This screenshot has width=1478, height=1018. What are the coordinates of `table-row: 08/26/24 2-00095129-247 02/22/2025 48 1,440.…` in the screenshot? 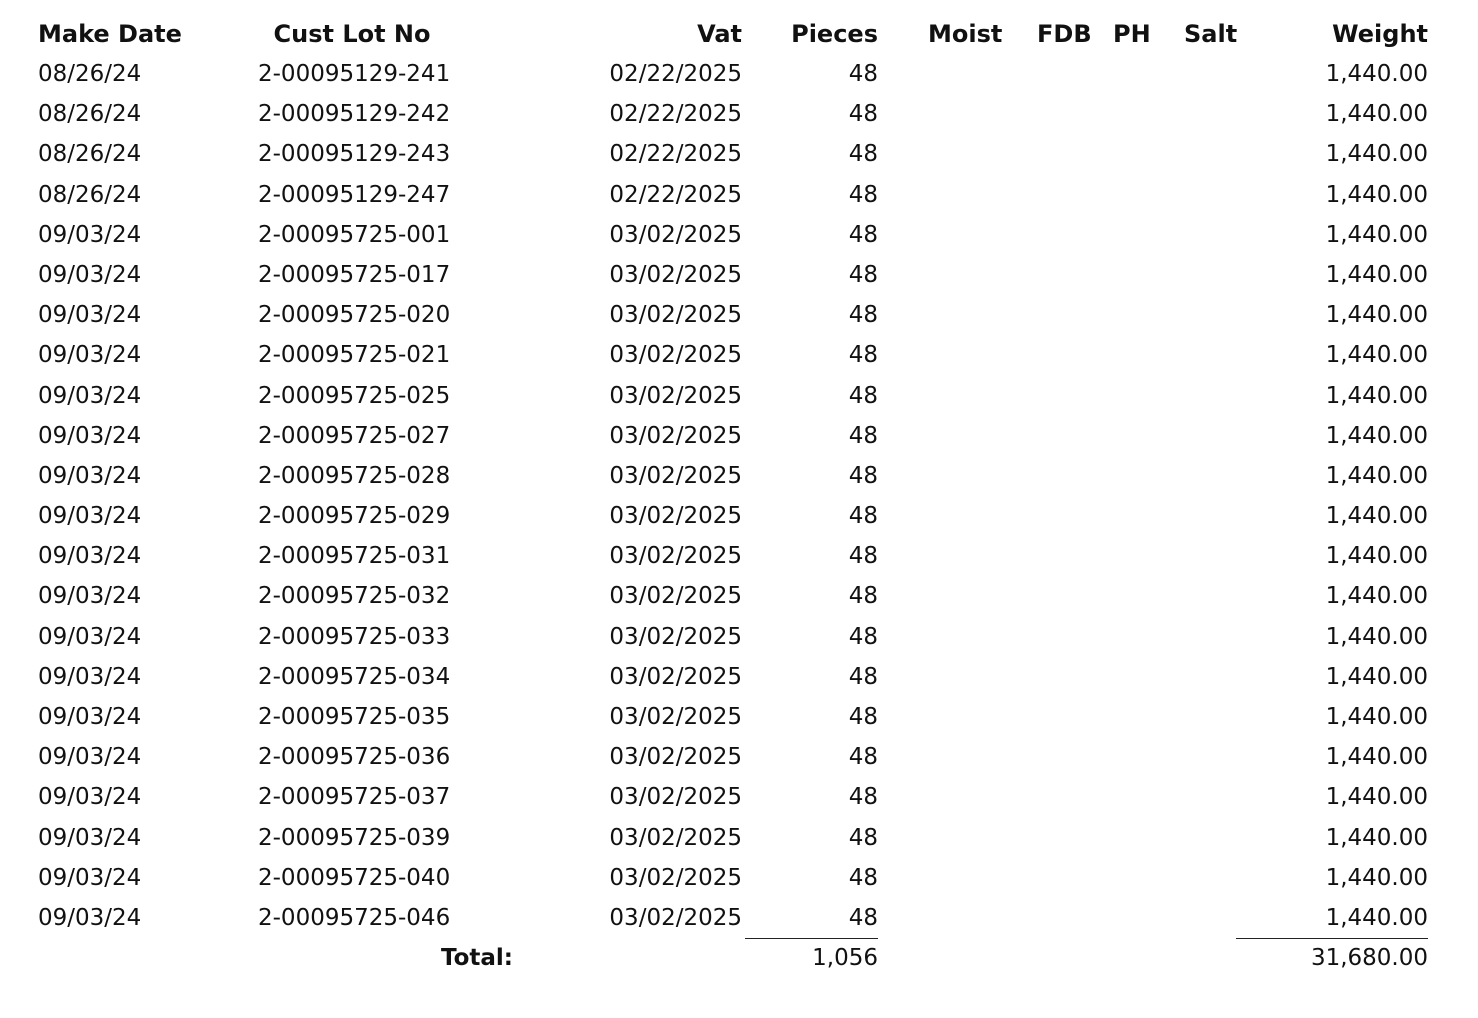 It's located at (739, 197).